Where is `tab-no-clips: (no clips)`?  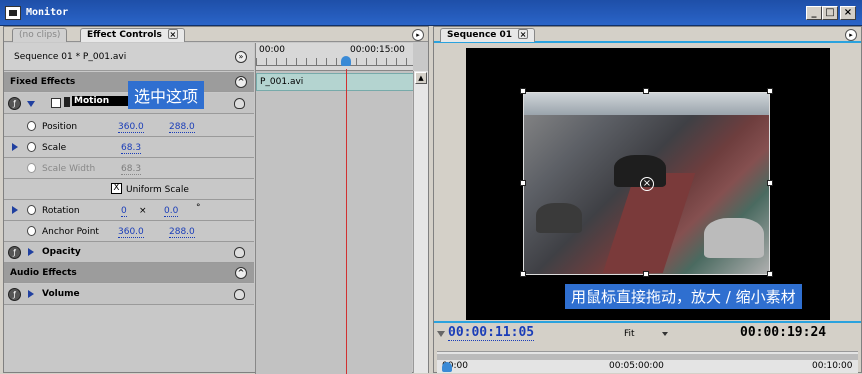 tab-no-clips: (no clips) is located at coordinates (40, 35).